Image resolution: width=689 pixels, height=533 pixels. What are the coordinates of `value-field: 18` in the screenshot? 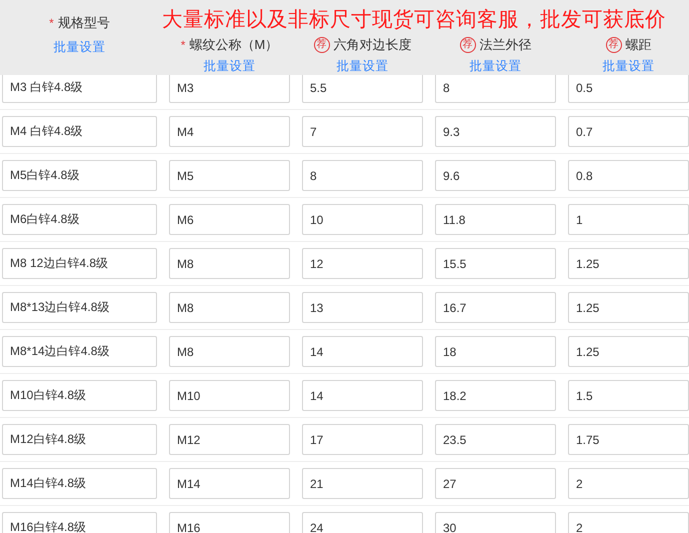 It's located at (495, 351).